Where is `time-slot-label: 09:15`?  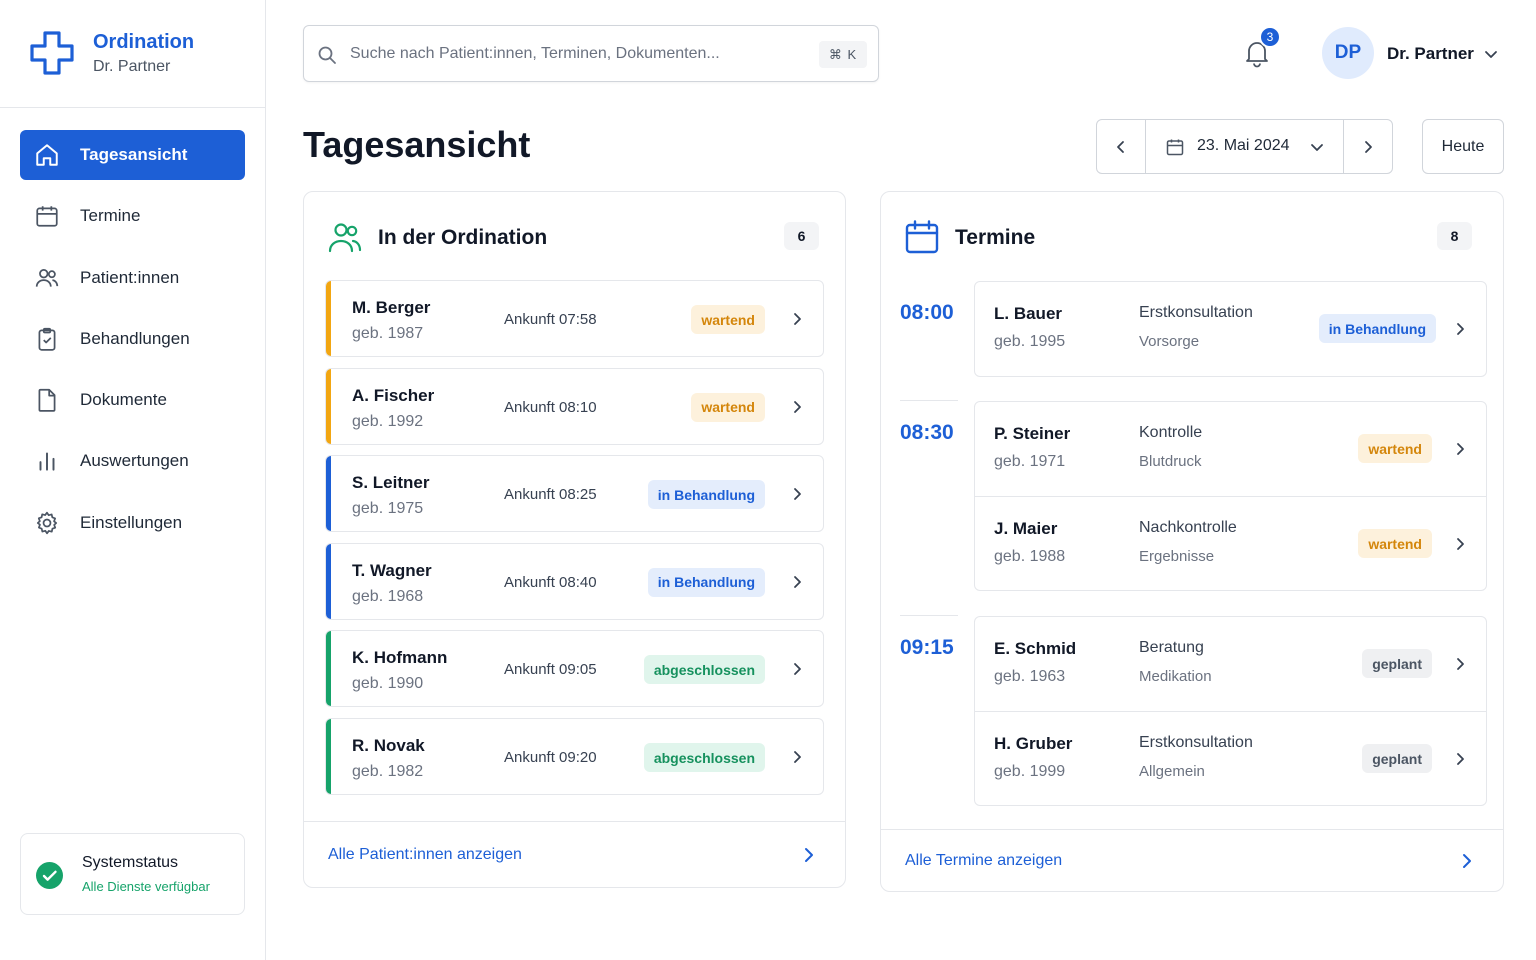 time-slot-label: 09:15 is located at coordinates (927, 647).